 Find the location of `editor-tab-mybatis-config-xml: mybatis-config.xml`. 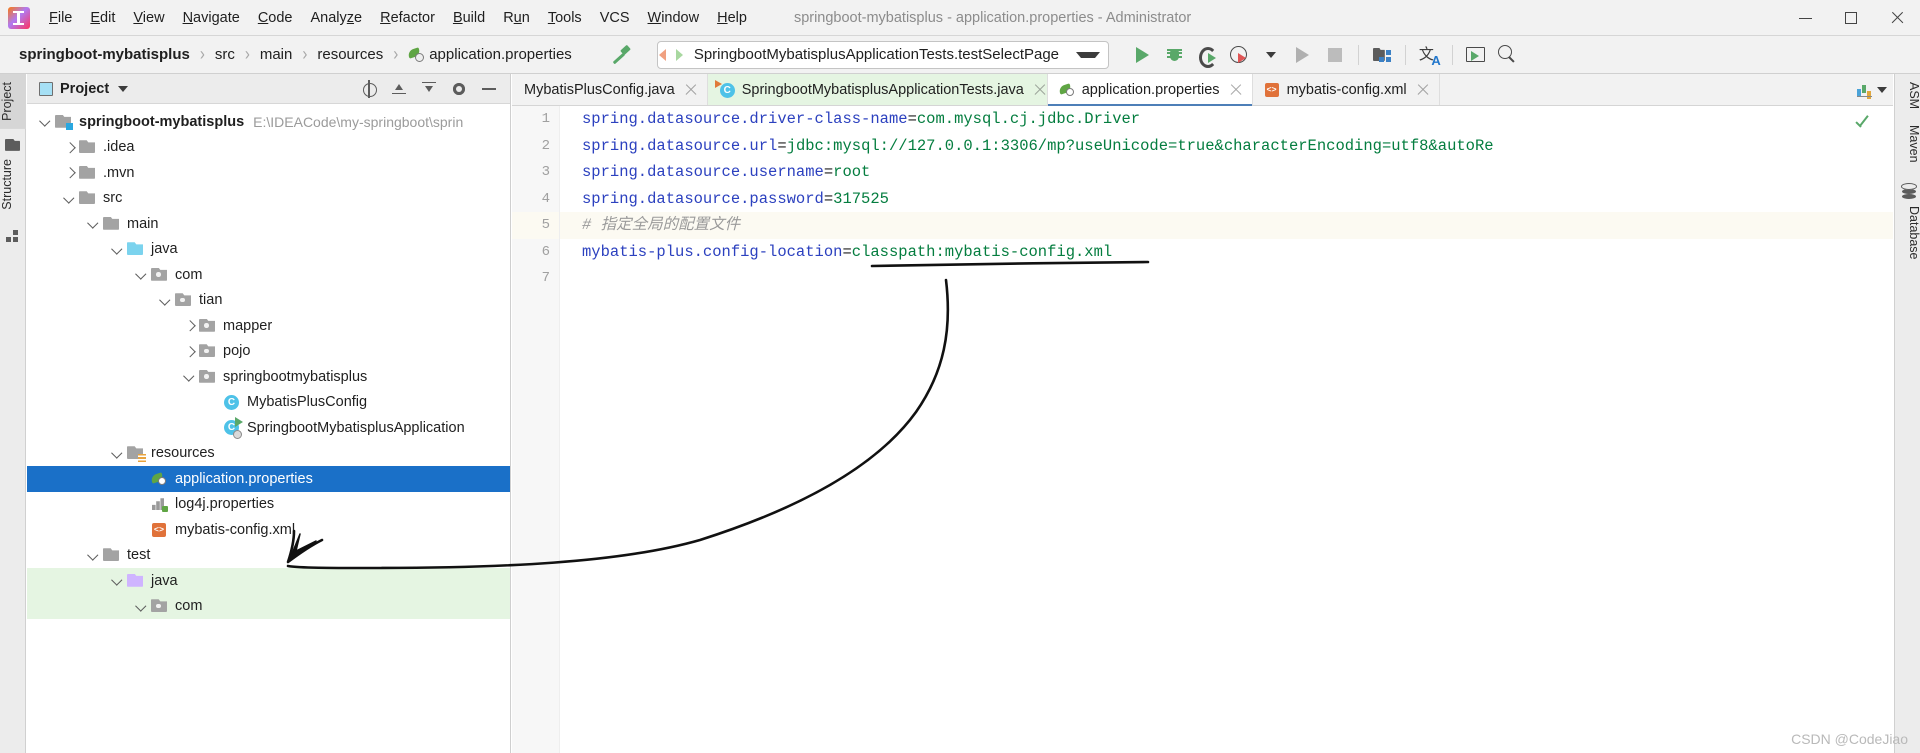

editor-tab-mybatis-config-xml: mybatis-config.xml is located at coordinates (1346, 89).